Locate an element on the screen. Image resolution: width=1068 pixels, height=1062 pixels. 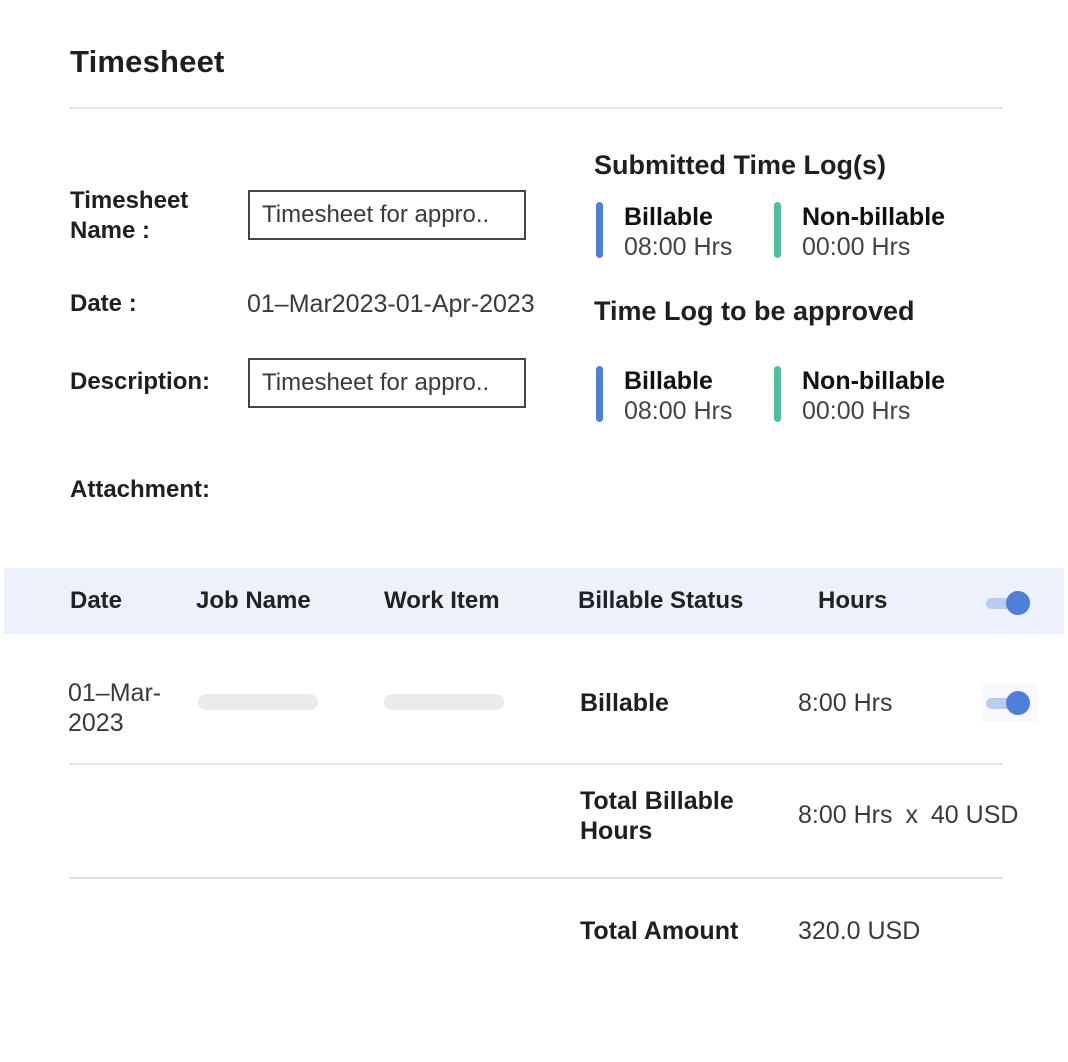
to-approve-billable-bar is located at coordinates (599, 394).